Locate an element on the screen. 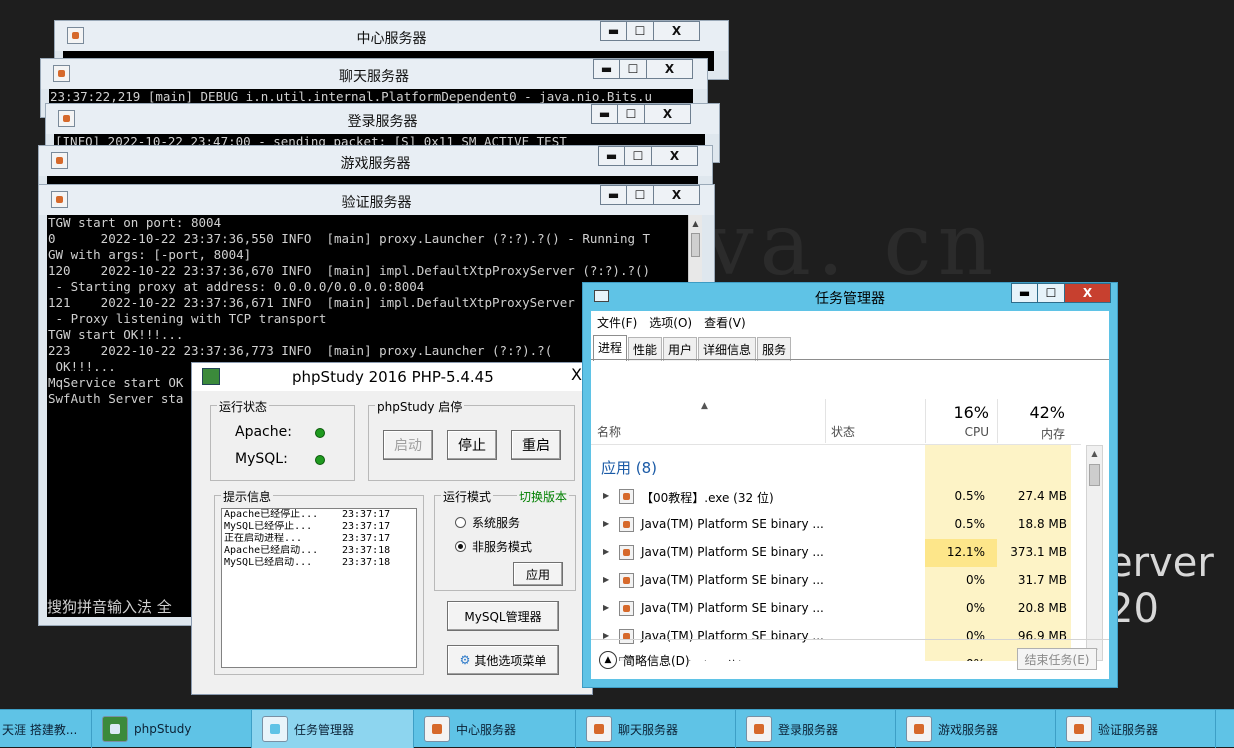  taskbar-item-label: 任务管理器 is located at coordinates (324, 729).